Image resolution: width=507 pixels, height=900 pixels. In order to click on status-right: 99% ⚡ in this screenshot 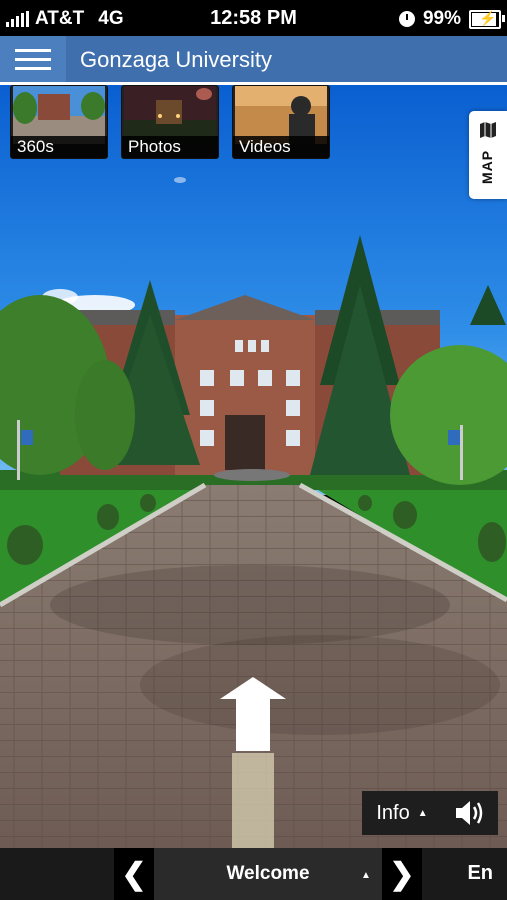, I will do `click(451, 19)`.